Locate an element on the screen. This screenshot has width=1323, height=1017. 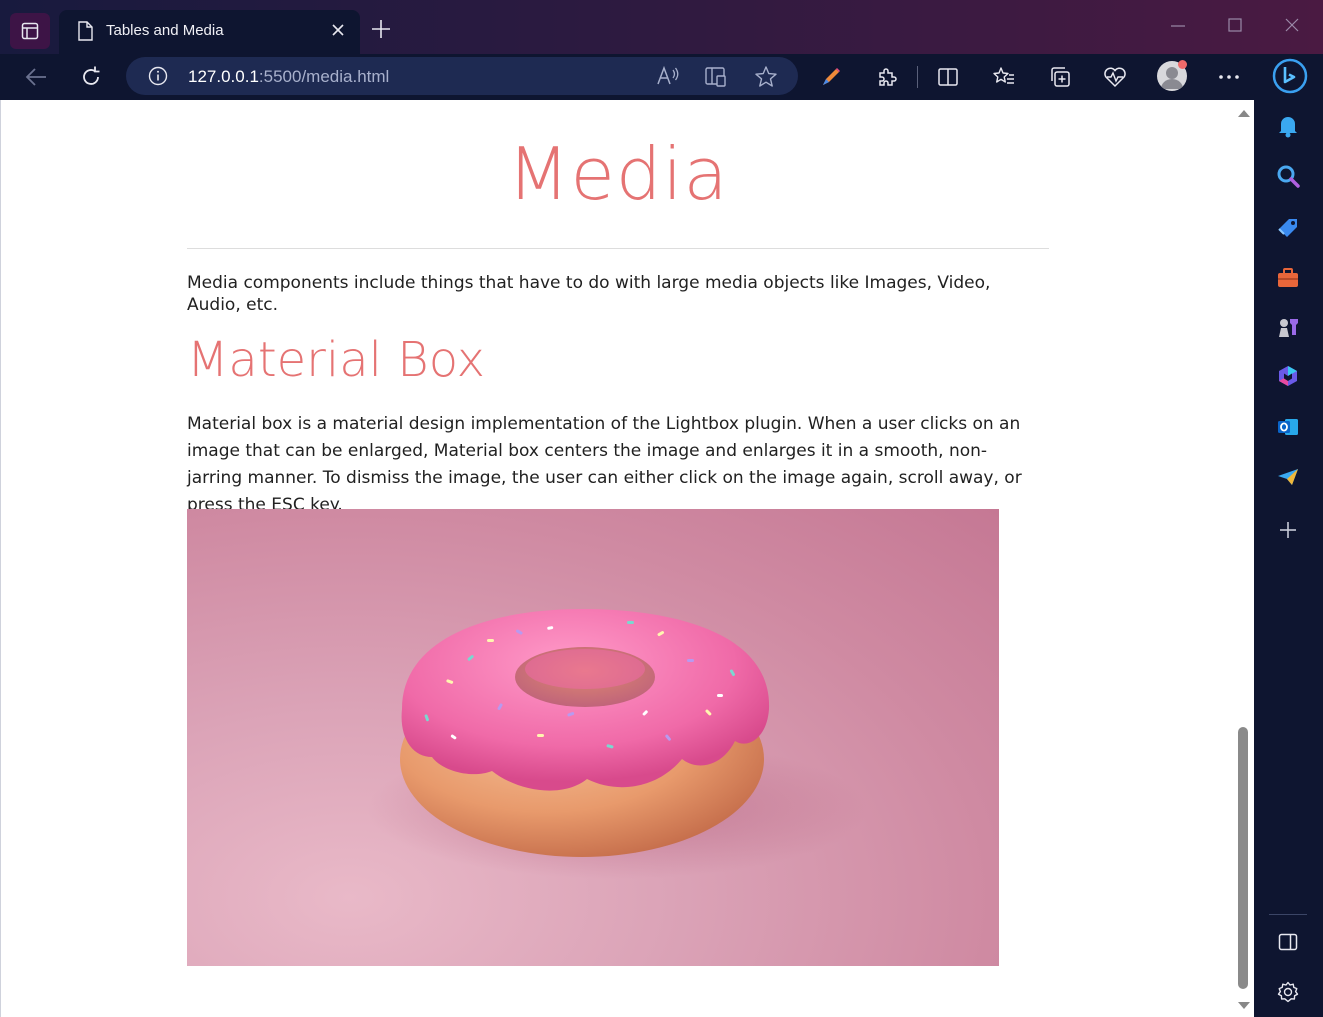
favorite-star-icon is located at coordinates (766, 77).